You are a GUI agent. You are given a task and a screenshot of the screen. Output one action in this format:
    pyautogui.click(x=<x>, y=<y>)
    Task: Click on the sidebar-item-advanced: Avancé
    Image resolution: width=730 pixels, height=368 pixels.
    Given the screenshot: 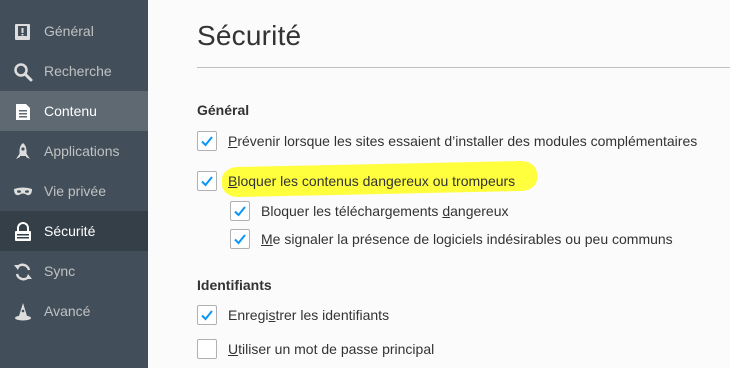 What is the action you would take?
    pyautogui.click(x=74, y=311)
    